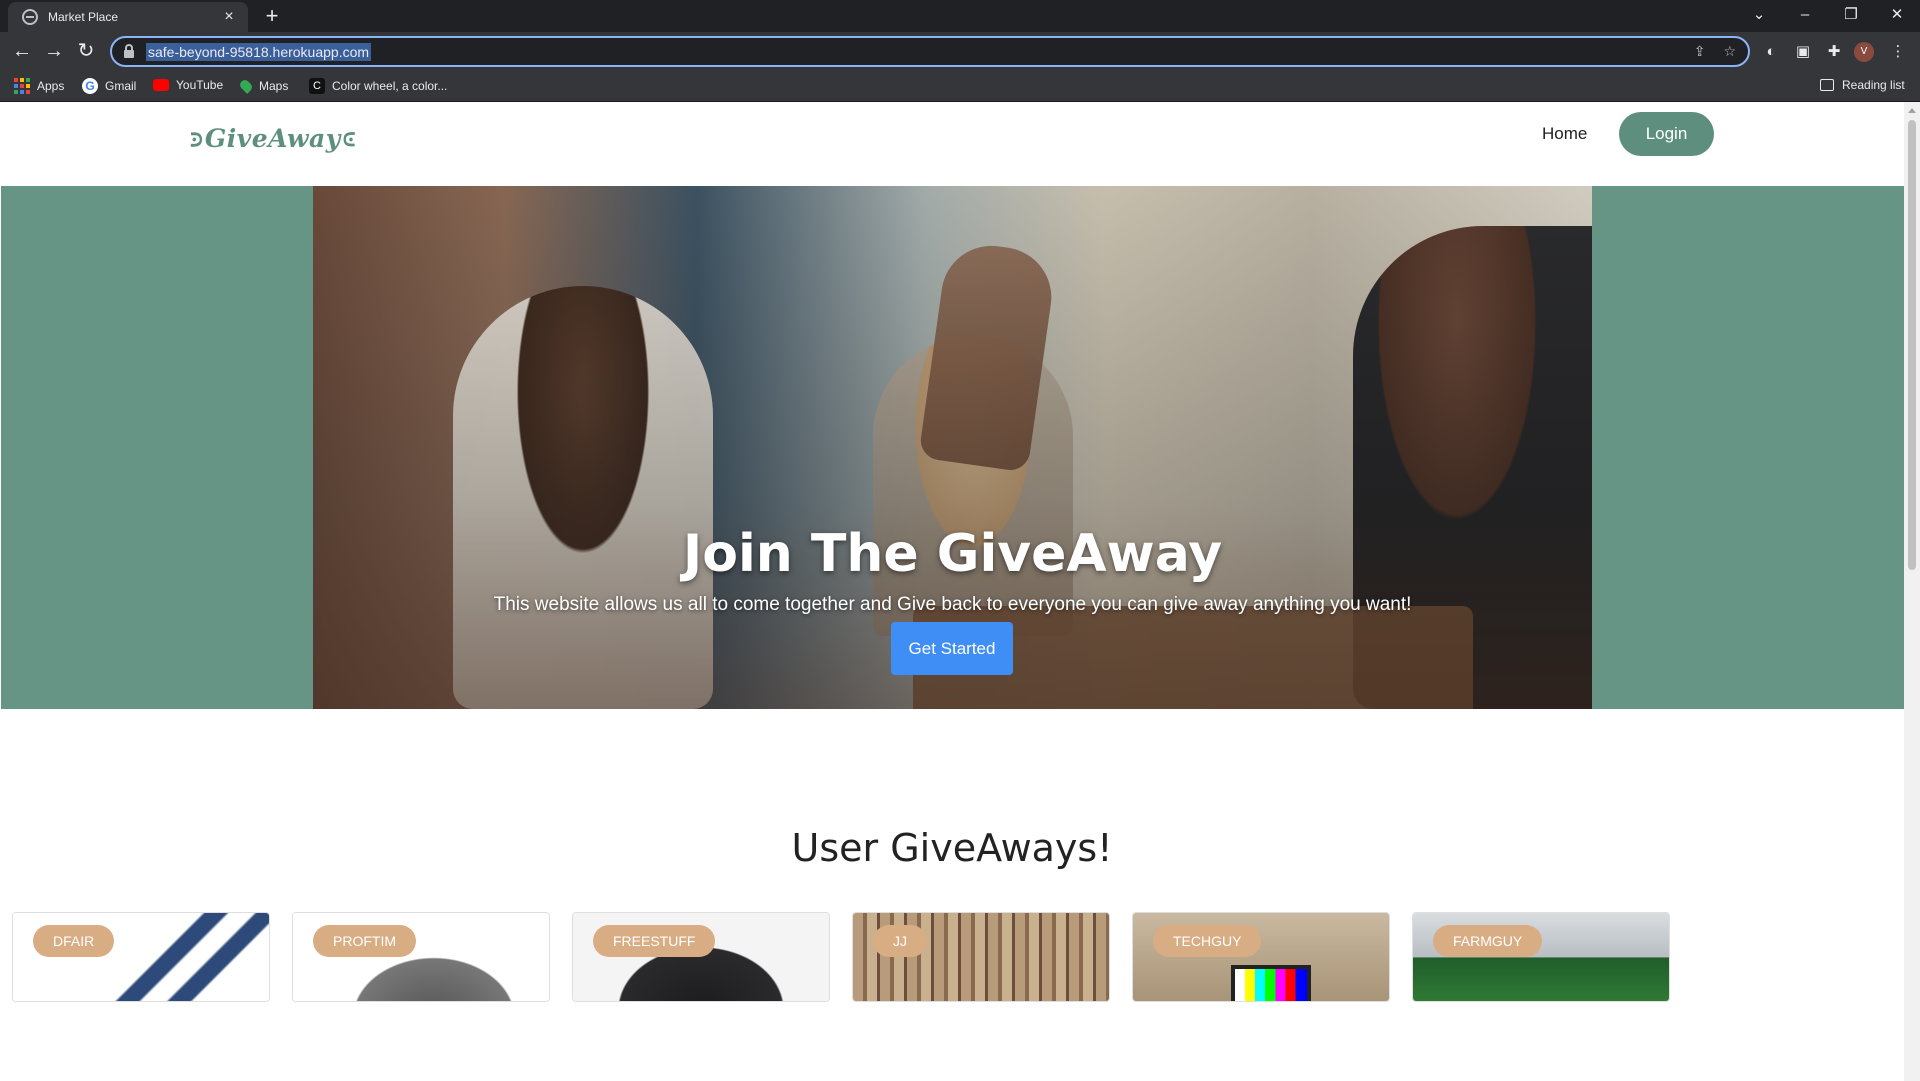  What do you see at coordinates (1700, 51) in the screenshot?
I see `share-icon: ⇪` at bounding box center [1700, 51].